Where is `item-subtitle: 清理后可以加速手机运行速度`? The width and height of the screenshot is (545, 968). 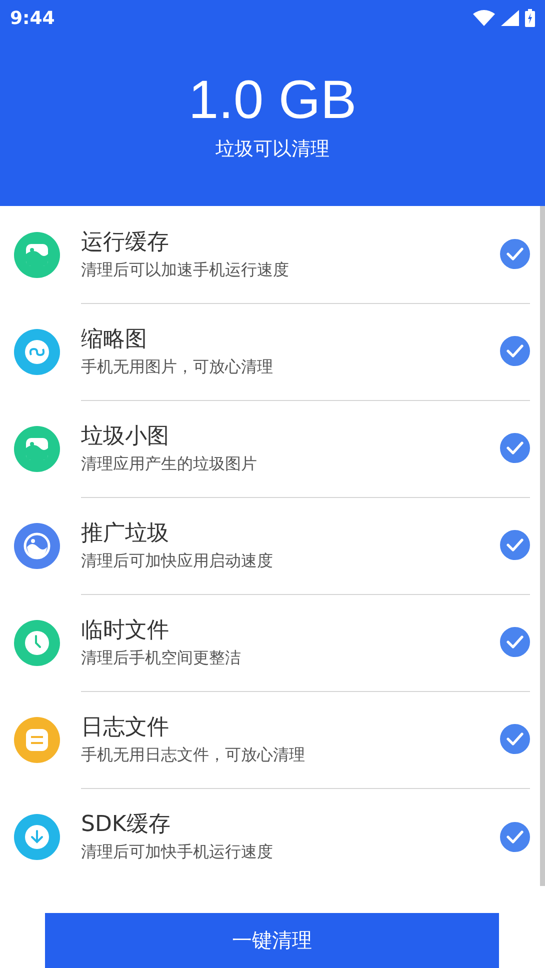 item-subtitle: 清理后可以加速手机运行速度 is located at coordinates (185, 270).